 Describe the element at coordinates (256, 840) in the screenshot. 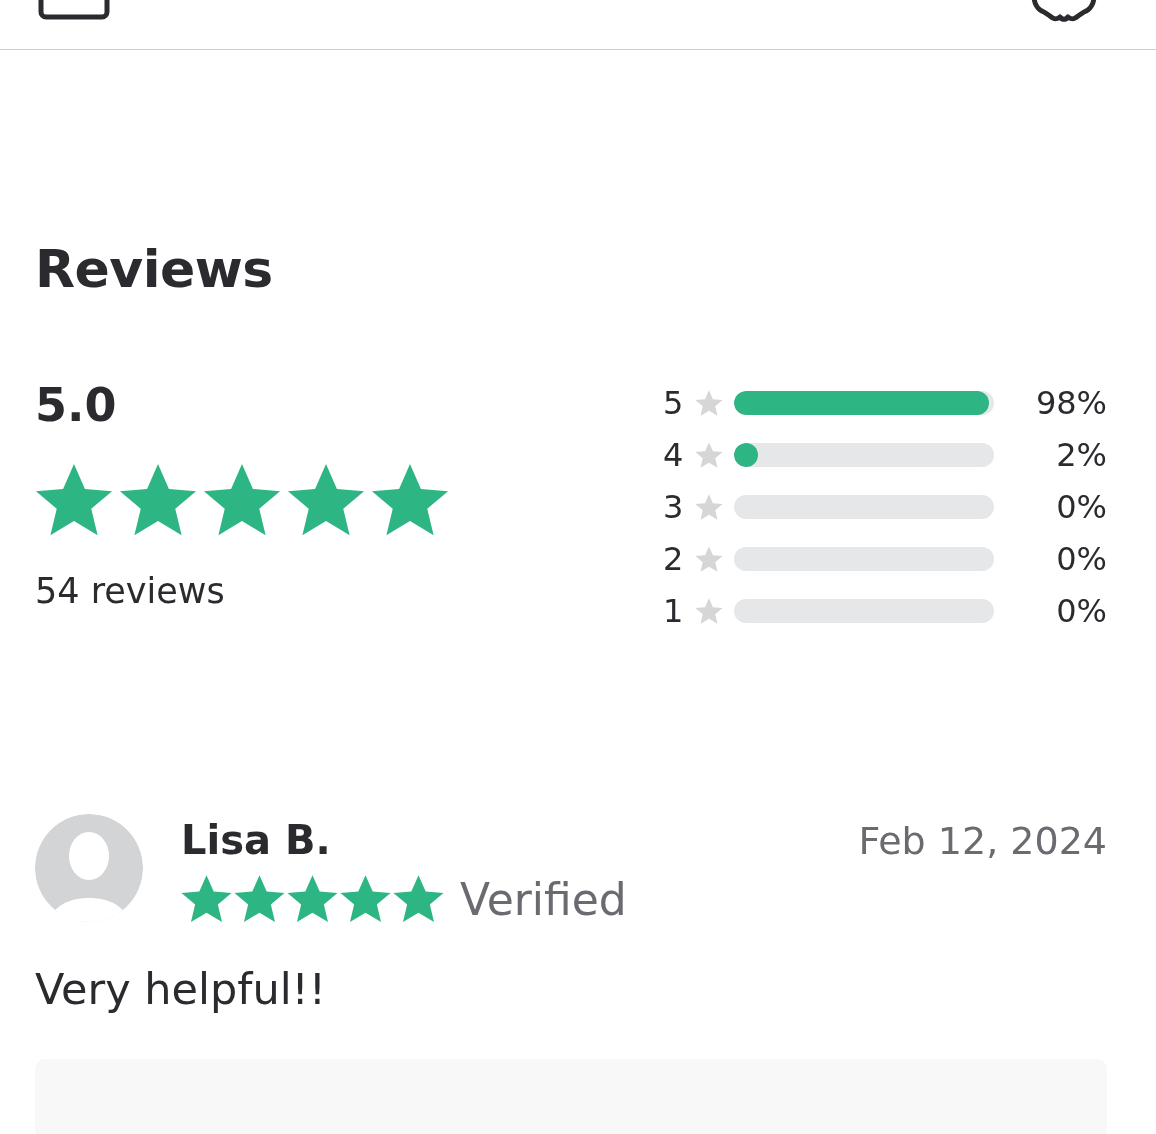

I see `reviewer-name: Lisa B.` at that location.